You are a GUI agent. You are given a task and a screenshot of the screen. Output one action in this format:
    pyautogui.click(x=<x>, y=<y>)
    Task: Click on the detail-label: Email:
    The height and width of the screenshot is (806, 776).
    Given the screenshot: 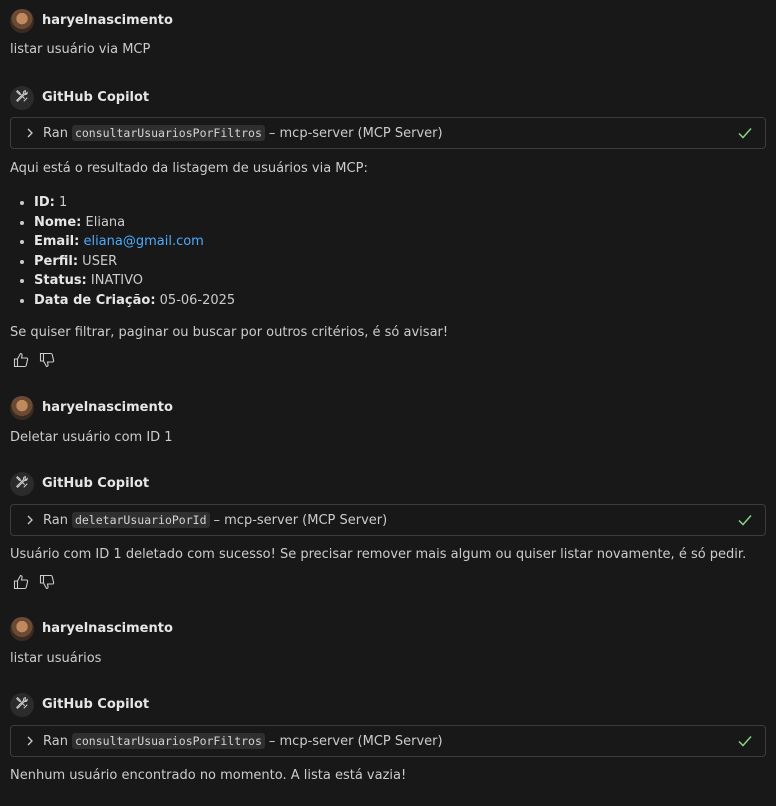 What is the action you would take?
    pyautogui.click(x=57, y=241)
    